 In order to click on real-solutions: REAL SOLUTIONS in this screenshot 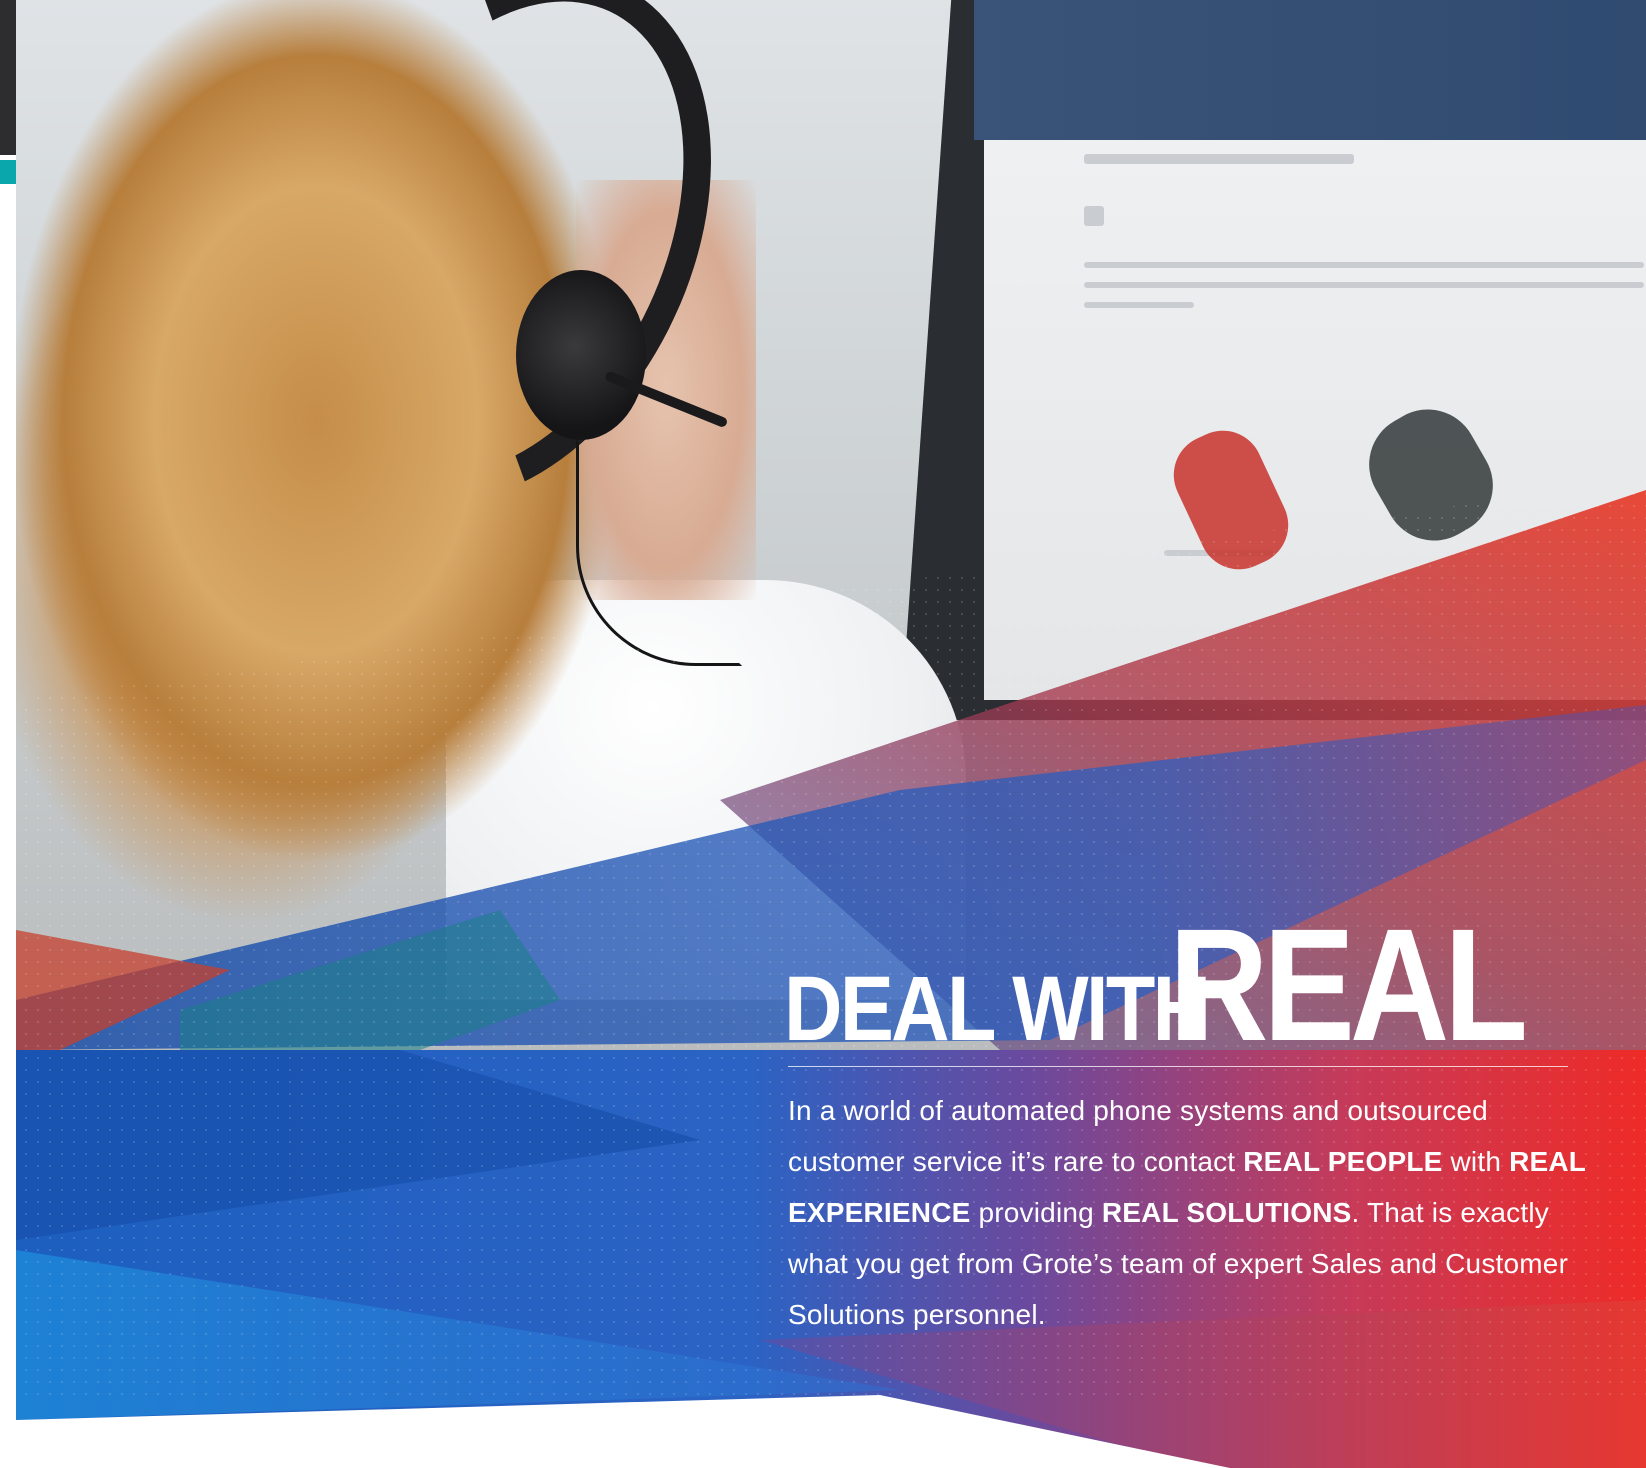, I will do `click(1226, 1212)`.